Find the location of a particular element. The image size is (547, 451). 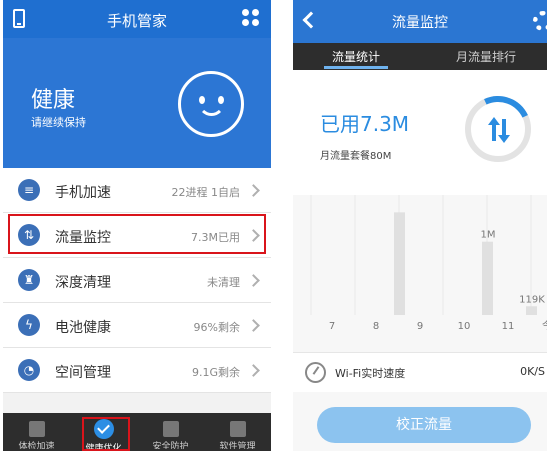

list-item-storage: ◔ 空间管理 9.1G剩余 is located at coordinates (137, 370).